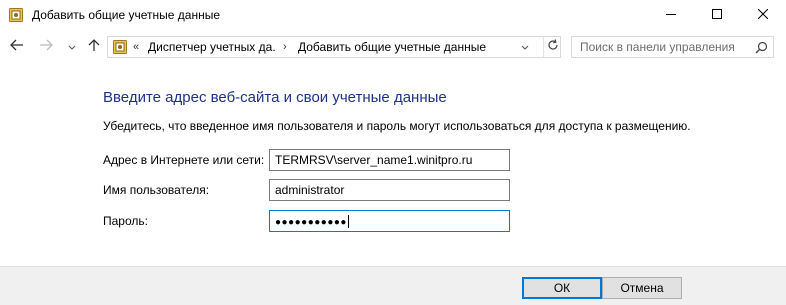 The height and width of the screenshot is (305, 786). Describe the element at coordinates (657, 47) in the screenshot. I see `search-input: Поиск в панели управления` at that location.